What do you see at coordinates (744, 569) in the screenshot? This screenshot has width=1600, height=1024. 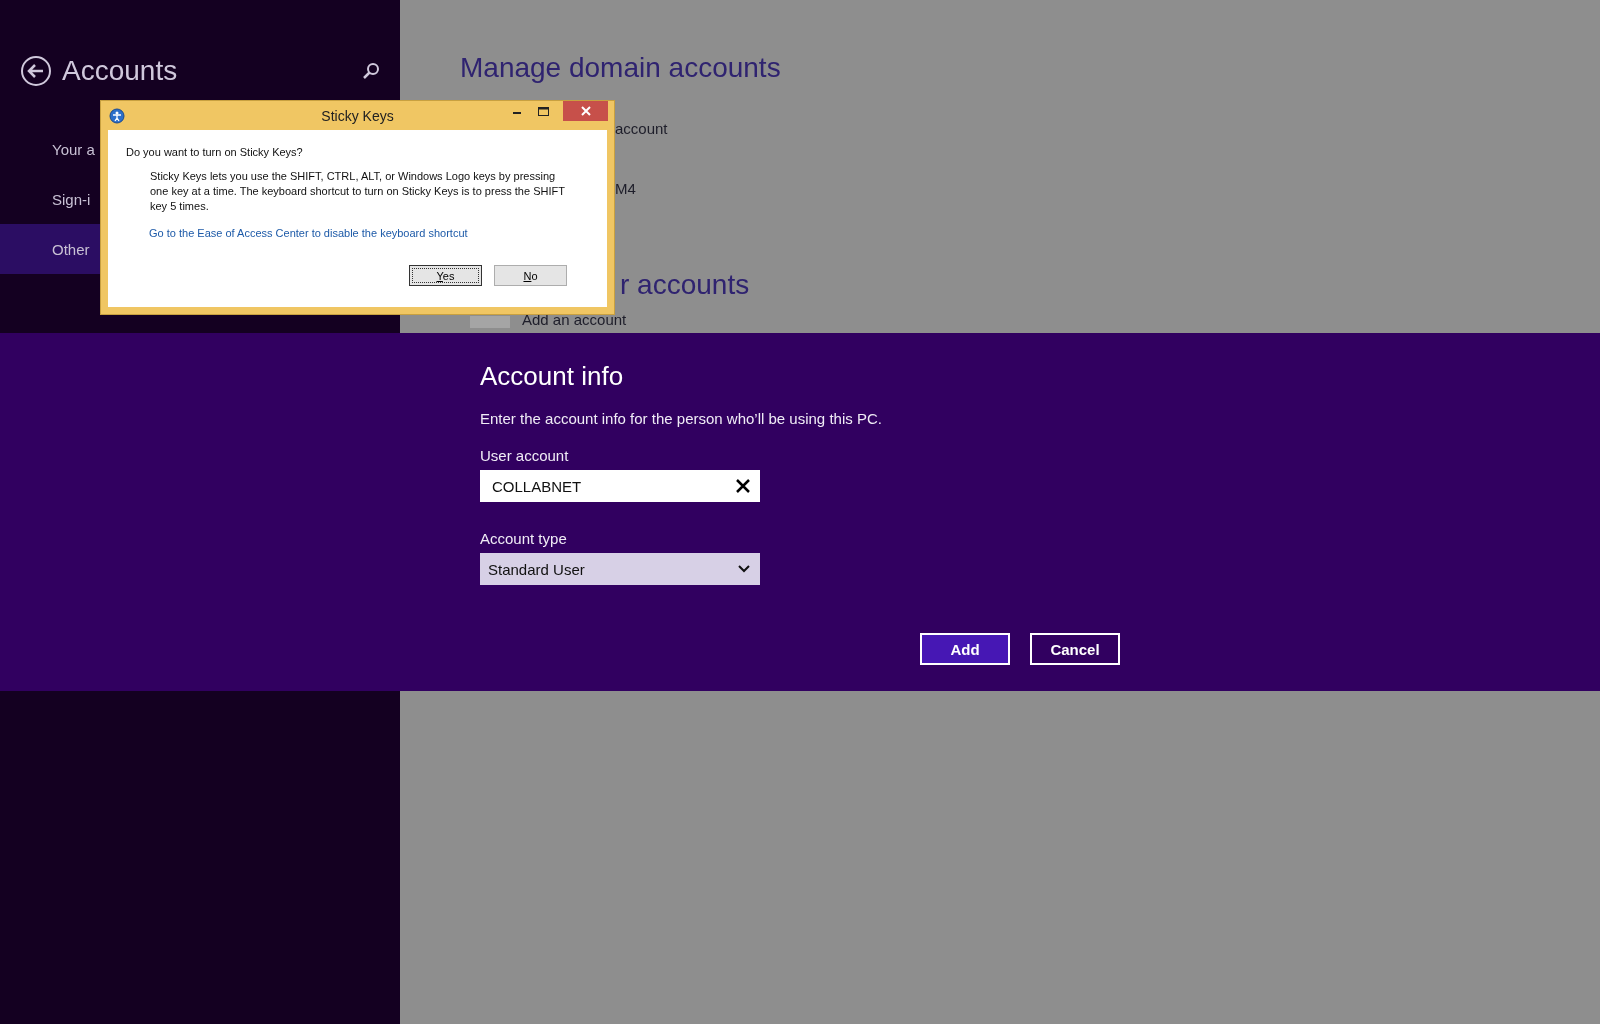 I see `chevron-down-icon` at bounding box center [744, 569].